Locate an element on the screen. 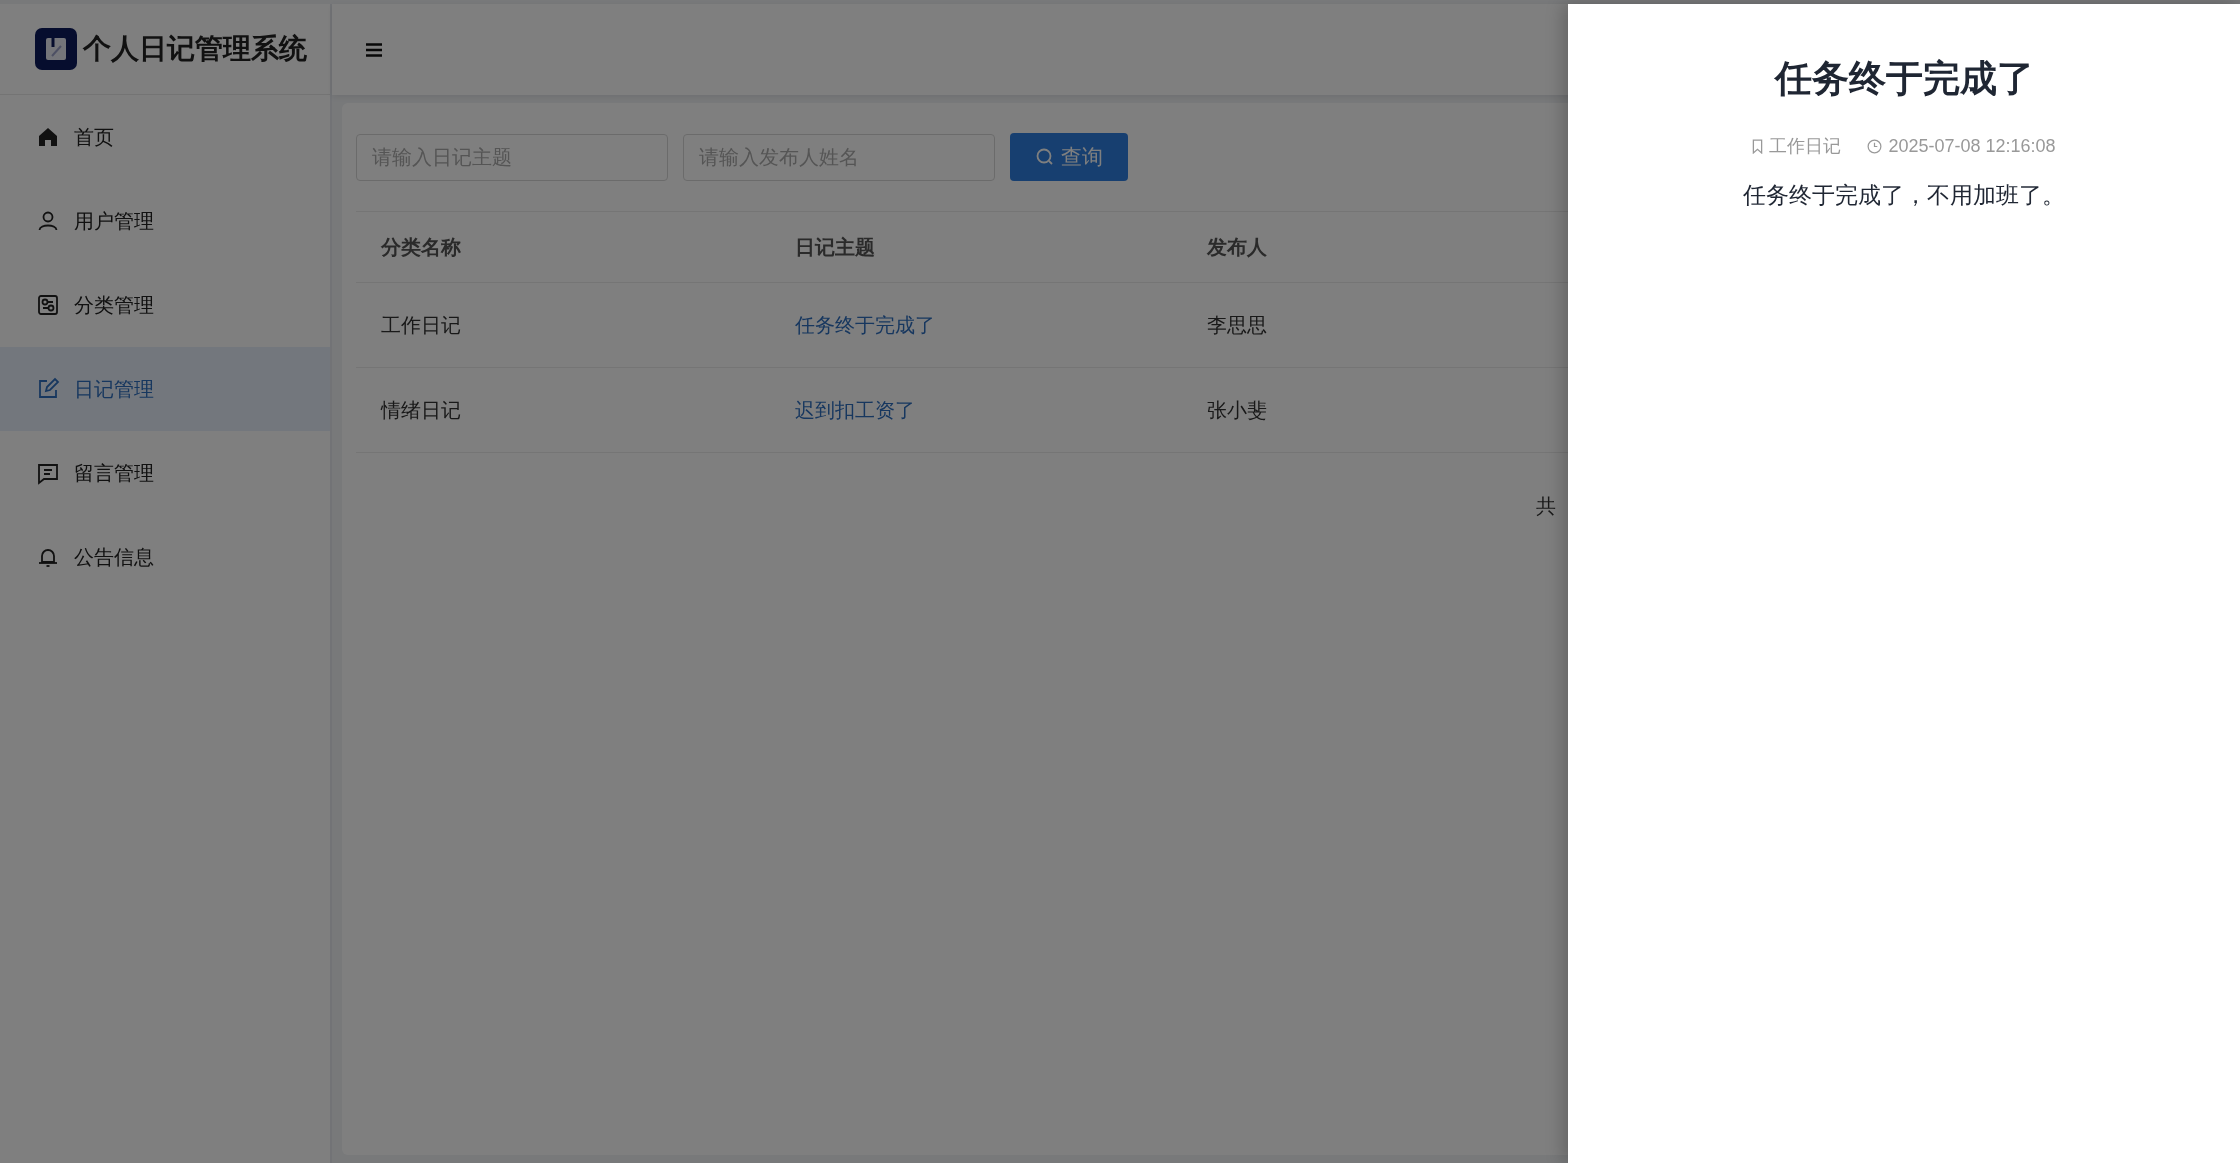 Image resolution: width=2240 pixels, height=1163 pixels. clock-icon is located at coordinates (1875, 146).